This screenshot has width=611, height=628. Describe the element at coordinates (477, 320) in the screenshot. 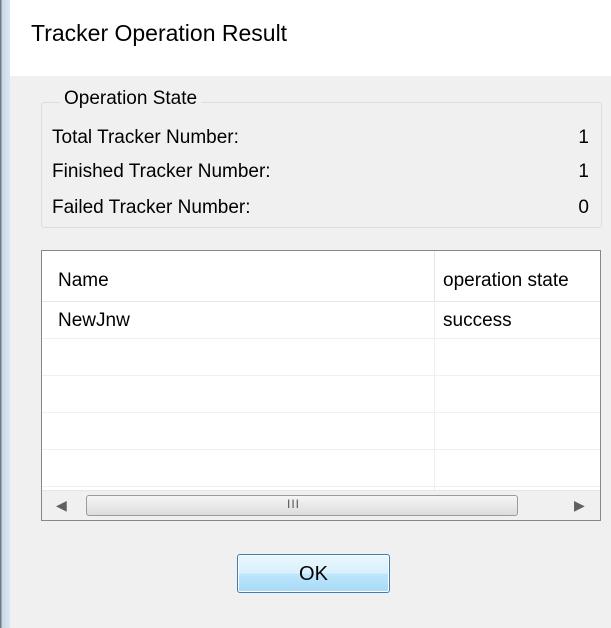

I see `row-operation-state-cell: success` at that location.